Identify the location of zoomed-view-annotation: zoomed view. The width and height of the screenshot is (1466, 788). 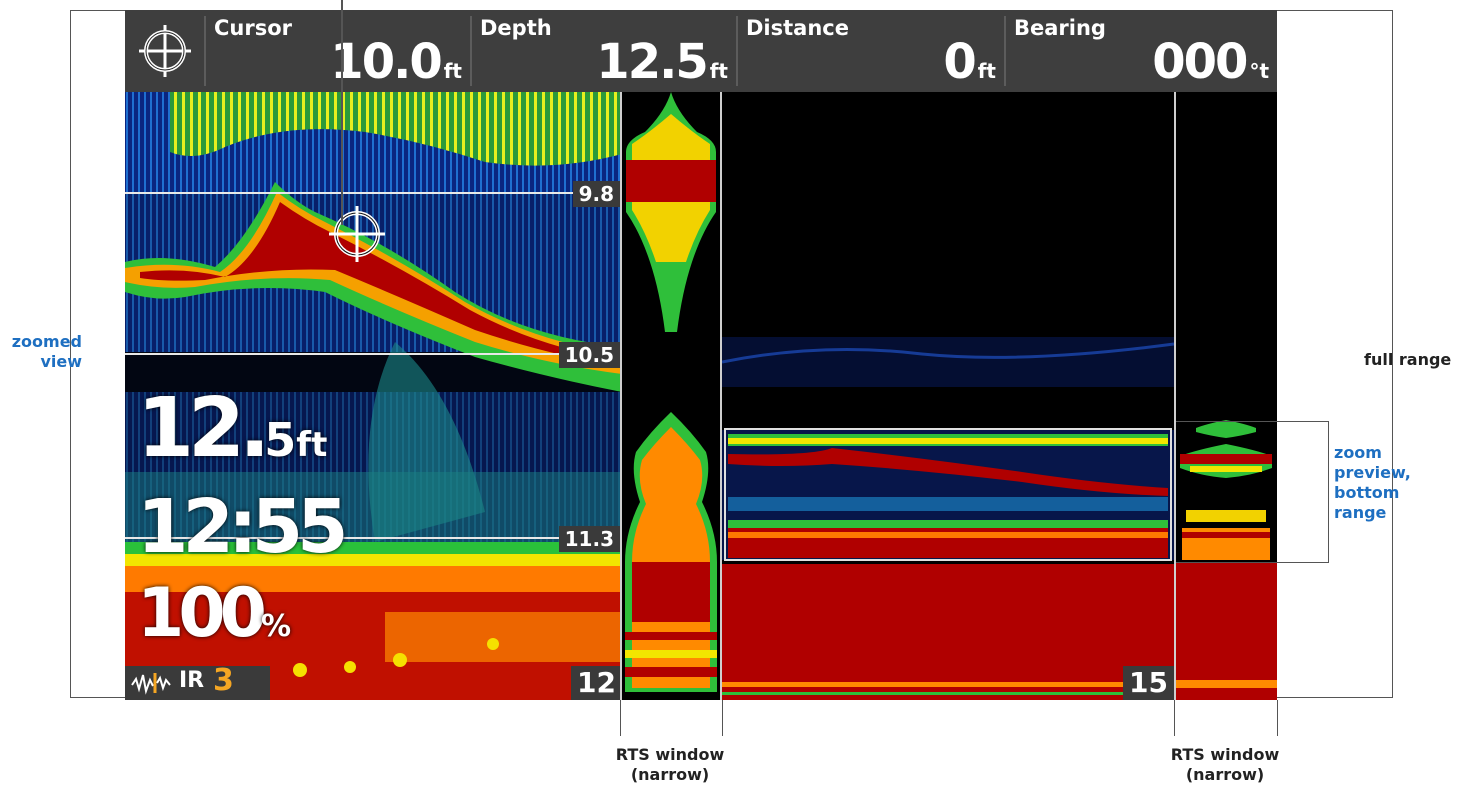
(46, 351).